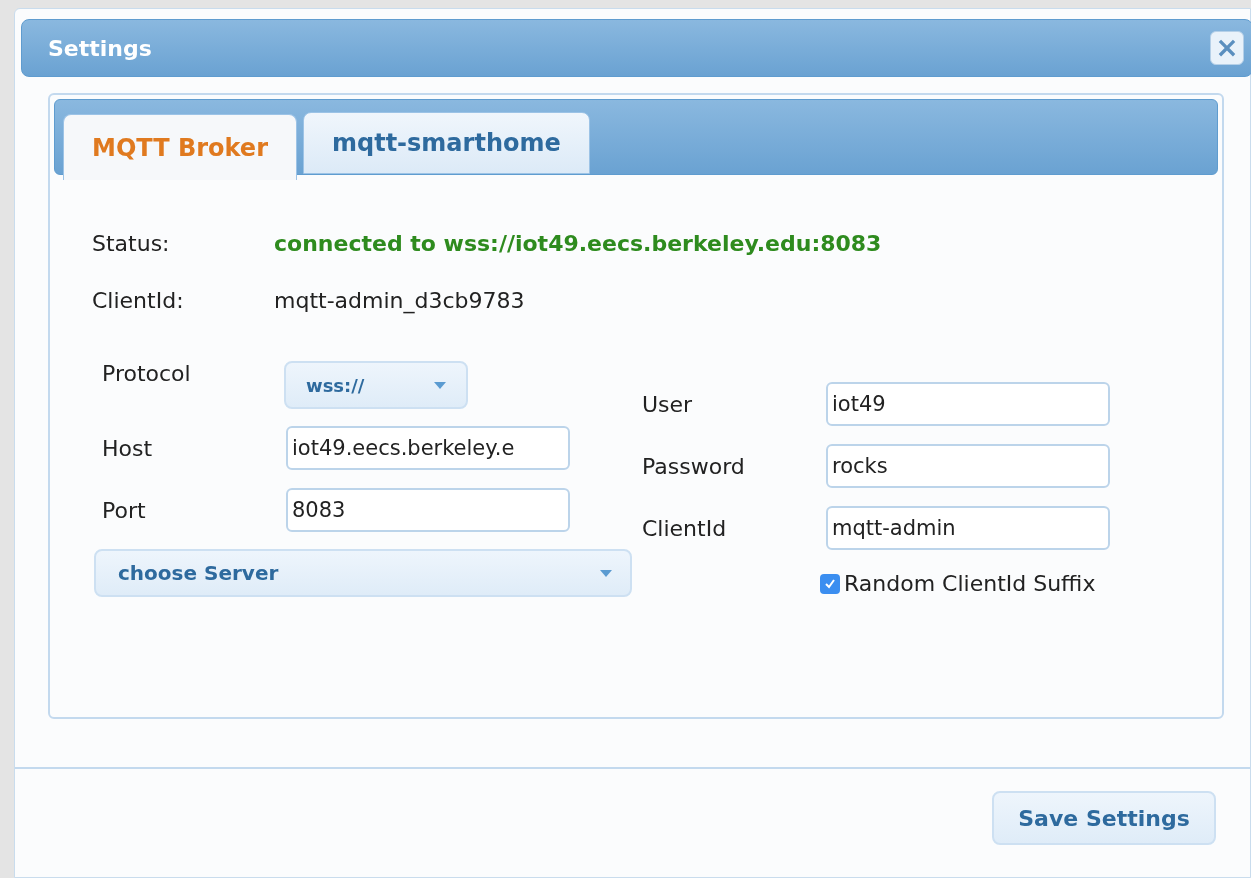 The height and width of the screenshot is (878, 1251). I want to click on status-value: connected to wss://iot49.eecs.berkeley.edu:8083, so click(578, 244).